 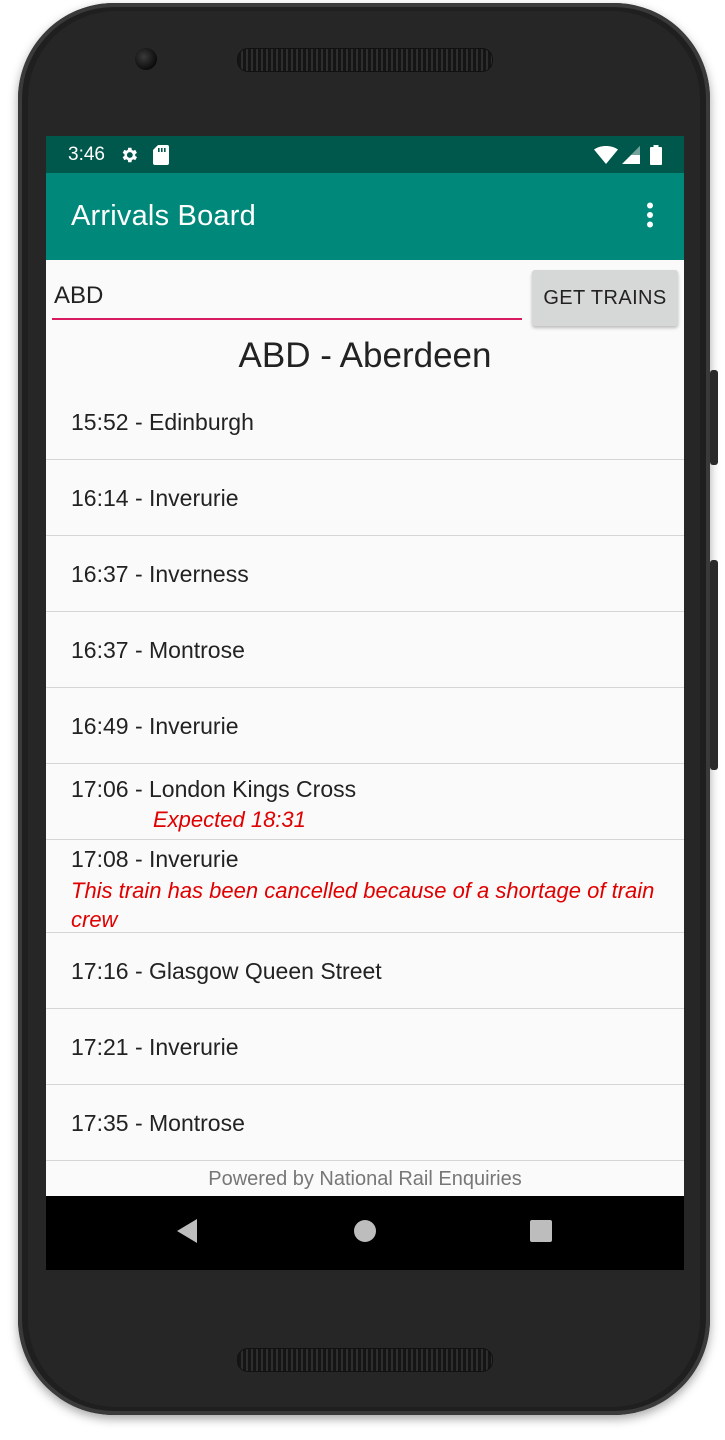 I want to click on app-title: Arrivals Board, so click(x=163, y=216).